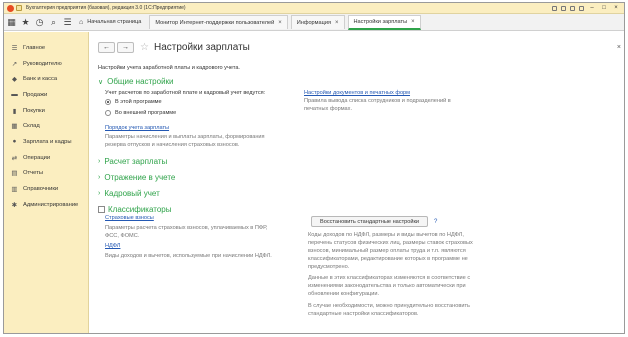 Image resolution: width=628 pixels, height=337 pixels. What do you see at coordinates (317, 22) in the screenshot?
I see `tab-information: Информация ×` at bounding box center [317, 22].